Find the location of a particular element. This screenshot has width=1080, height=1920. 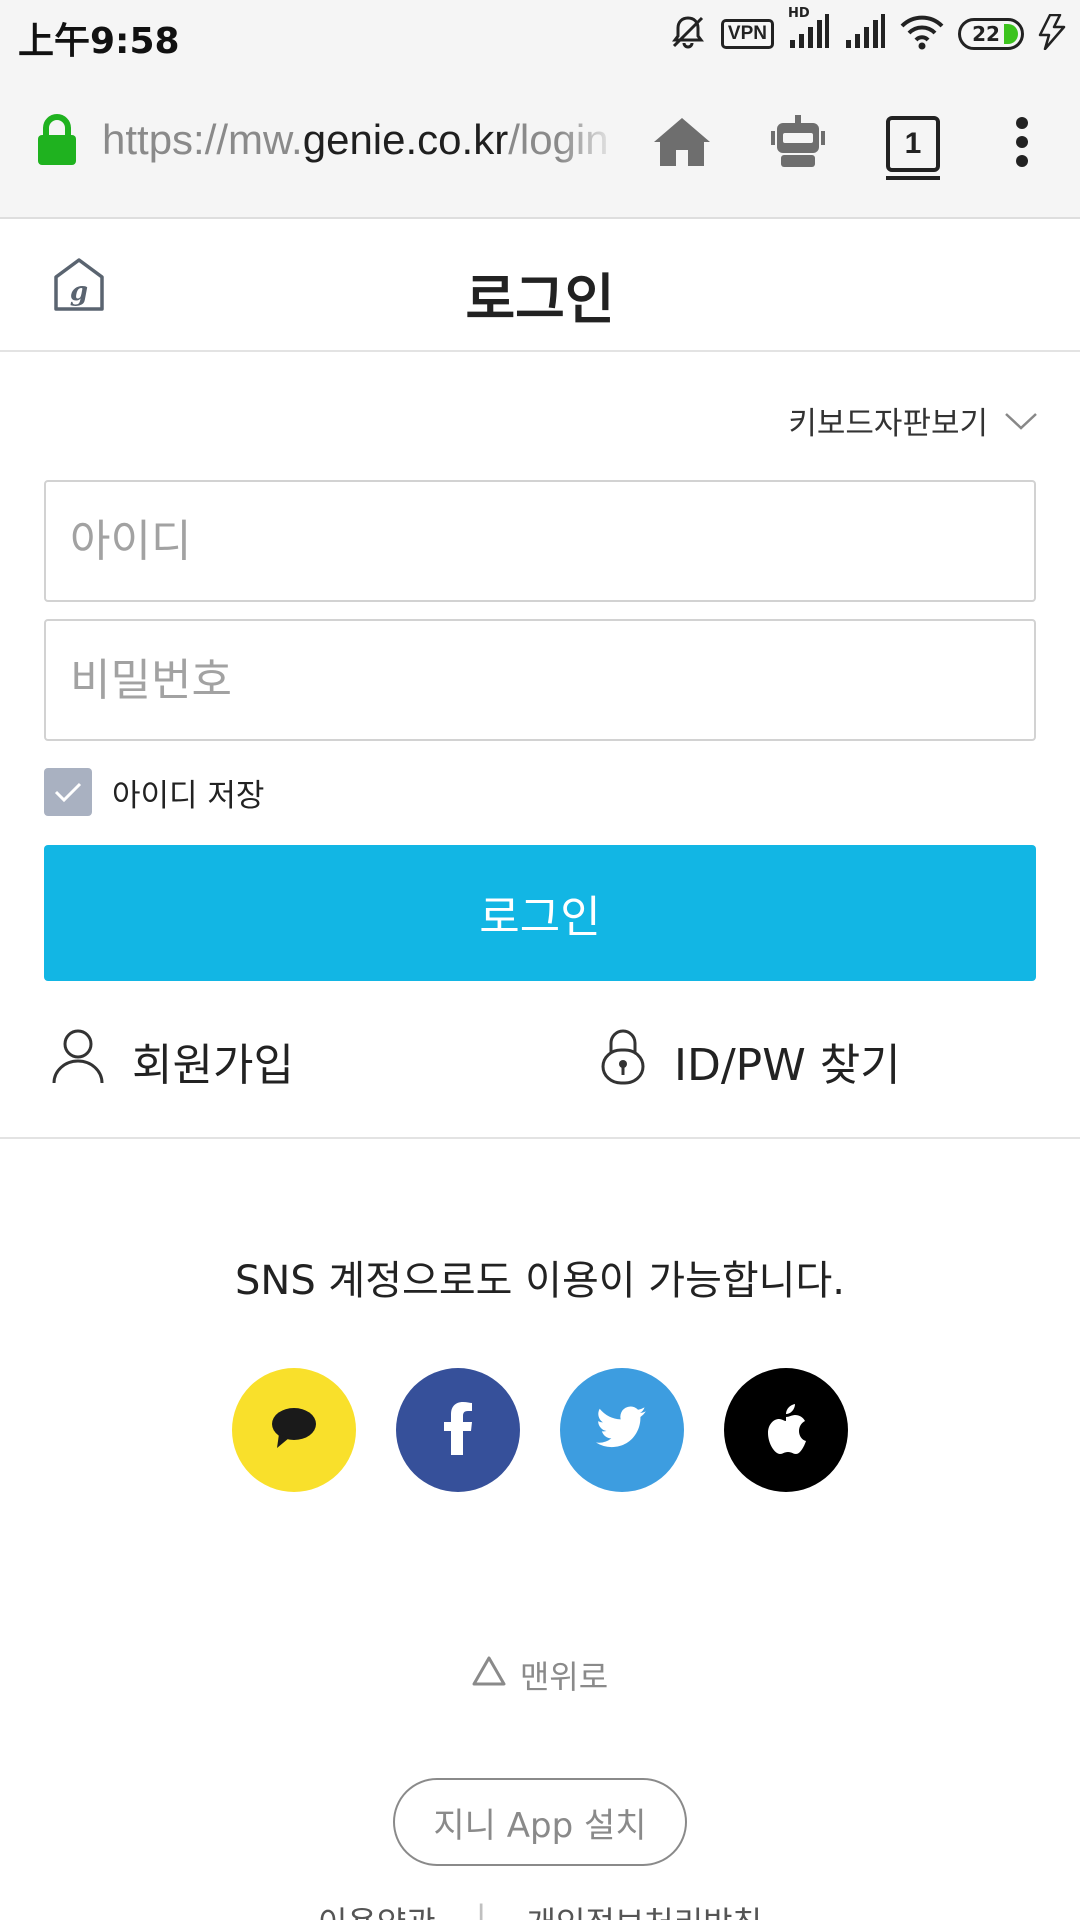

back-to-top-link: 맨위로 is located at coordinates (540, 1675).